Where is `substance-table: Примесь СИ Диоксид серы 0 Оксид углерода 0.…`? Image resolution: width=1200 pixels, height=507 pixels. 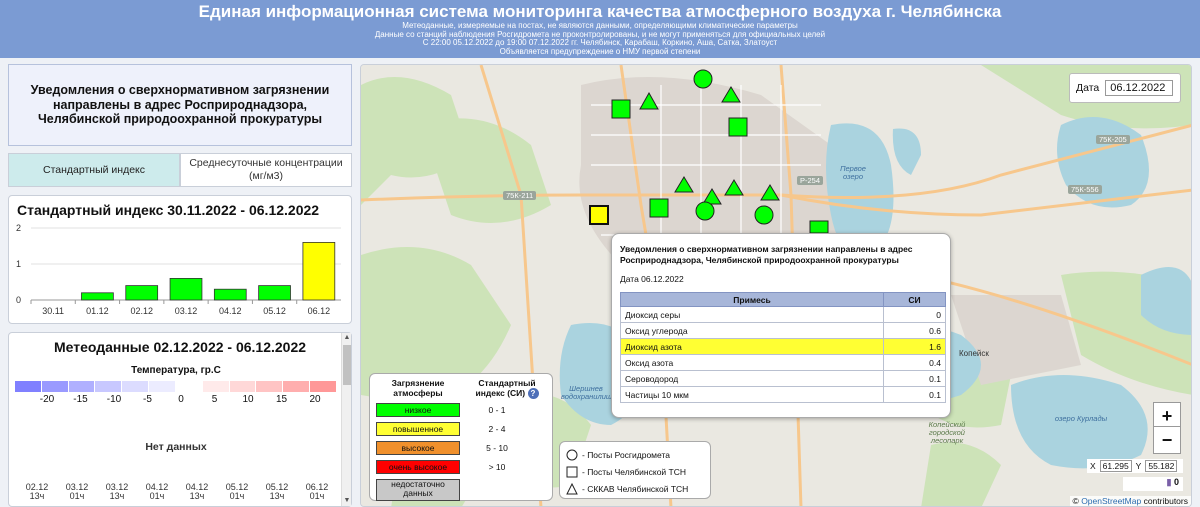 substance-table: Примесь СИ Диоксид серы 0 Оксид углерода 0.… is located at coordinates (783, 347).